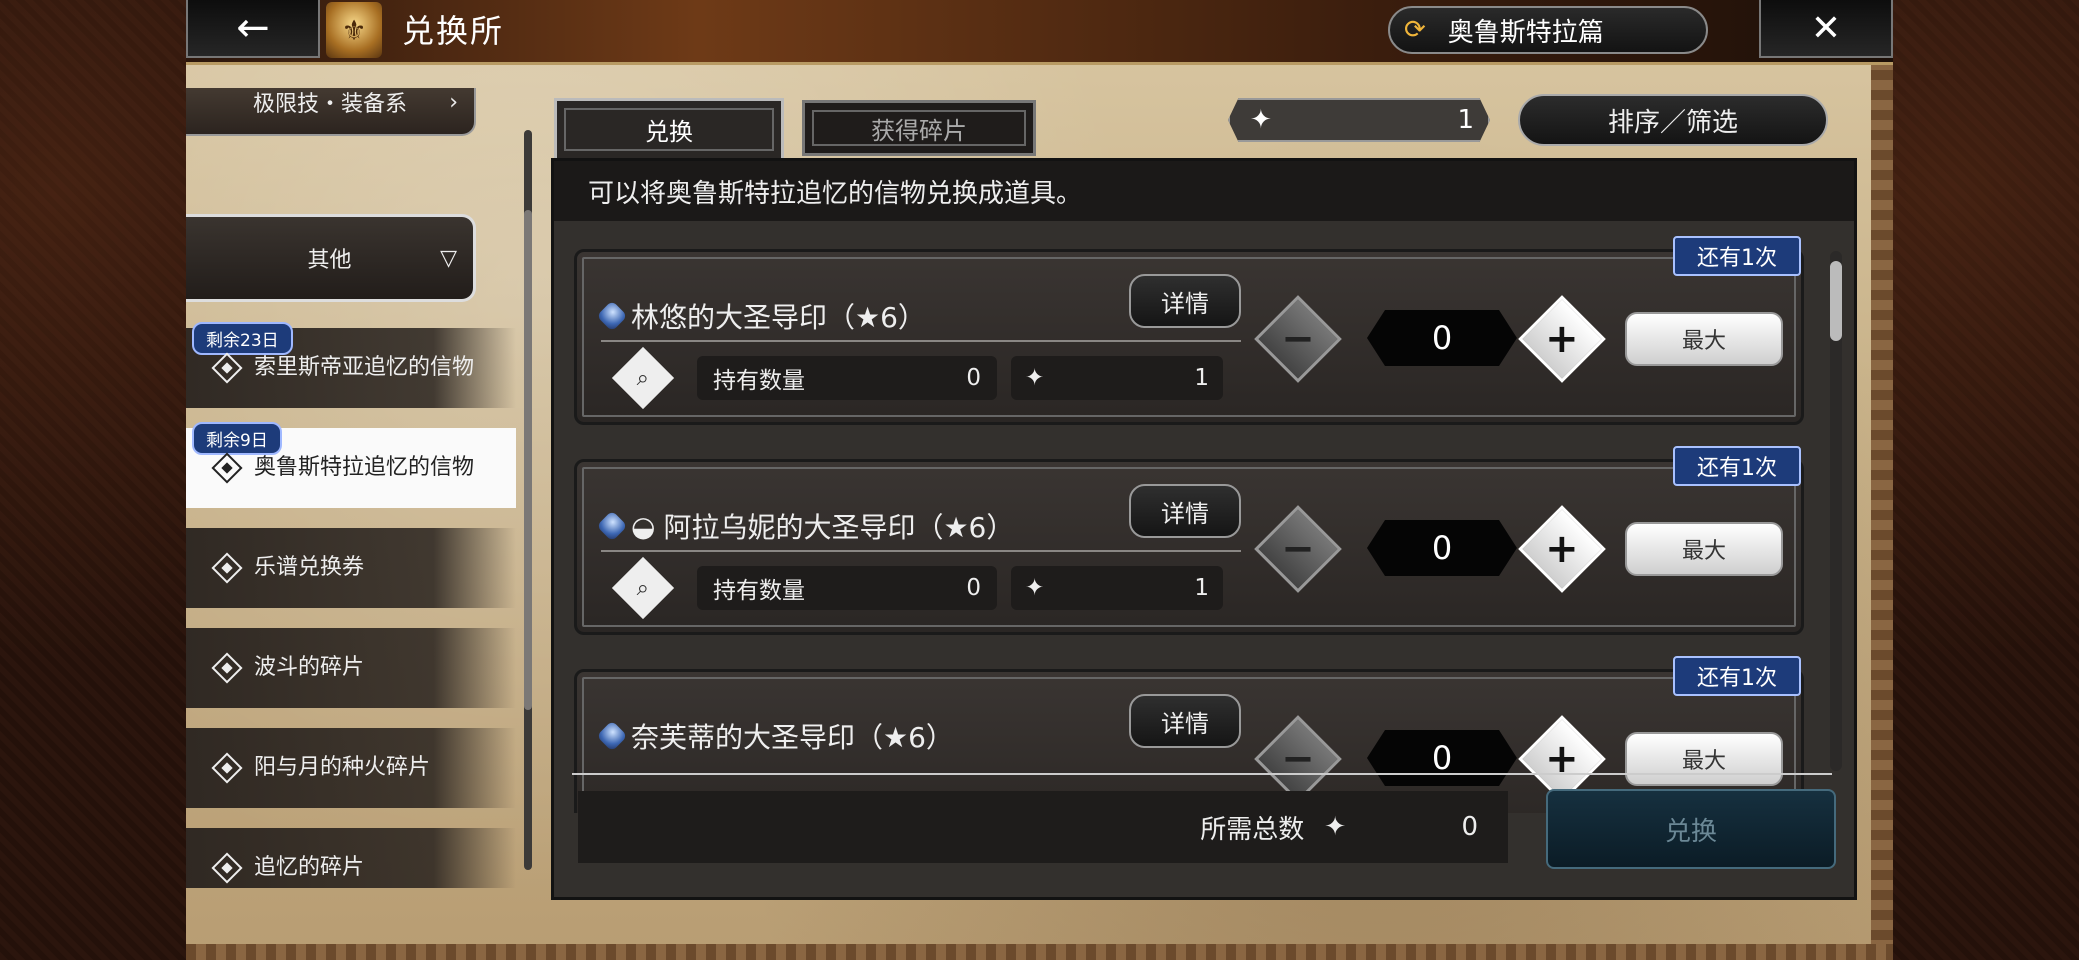  What do you see at coordinates (669, 132) in the screenshot?
I see `tab-label: 兑换` at bounding box center [669, 132].